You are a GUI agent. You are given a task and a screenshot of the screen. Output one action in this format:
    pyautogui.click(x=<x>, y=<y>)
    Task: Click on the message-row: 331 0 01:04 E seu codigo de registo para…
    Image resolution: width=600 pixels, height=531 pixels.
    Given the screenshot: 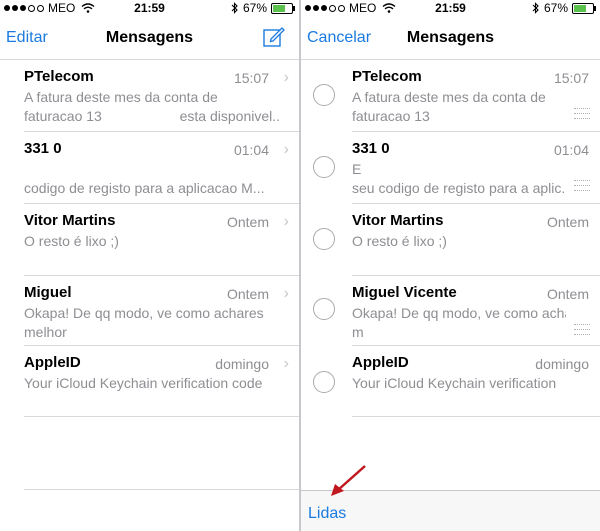 What is the action you would take?
    pyautogui.click(x=450, y=168)
    